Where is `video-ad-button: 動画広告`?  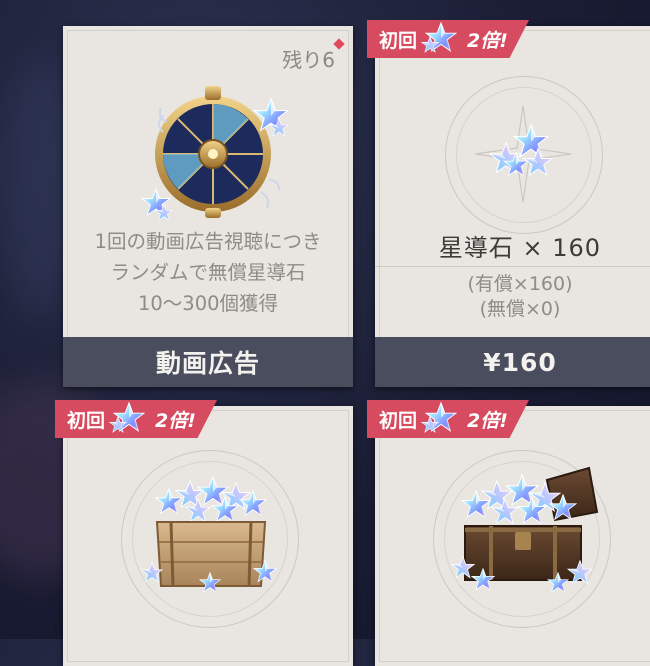 video-ad-button: 動画広告 is located at coordinates (208, 362).